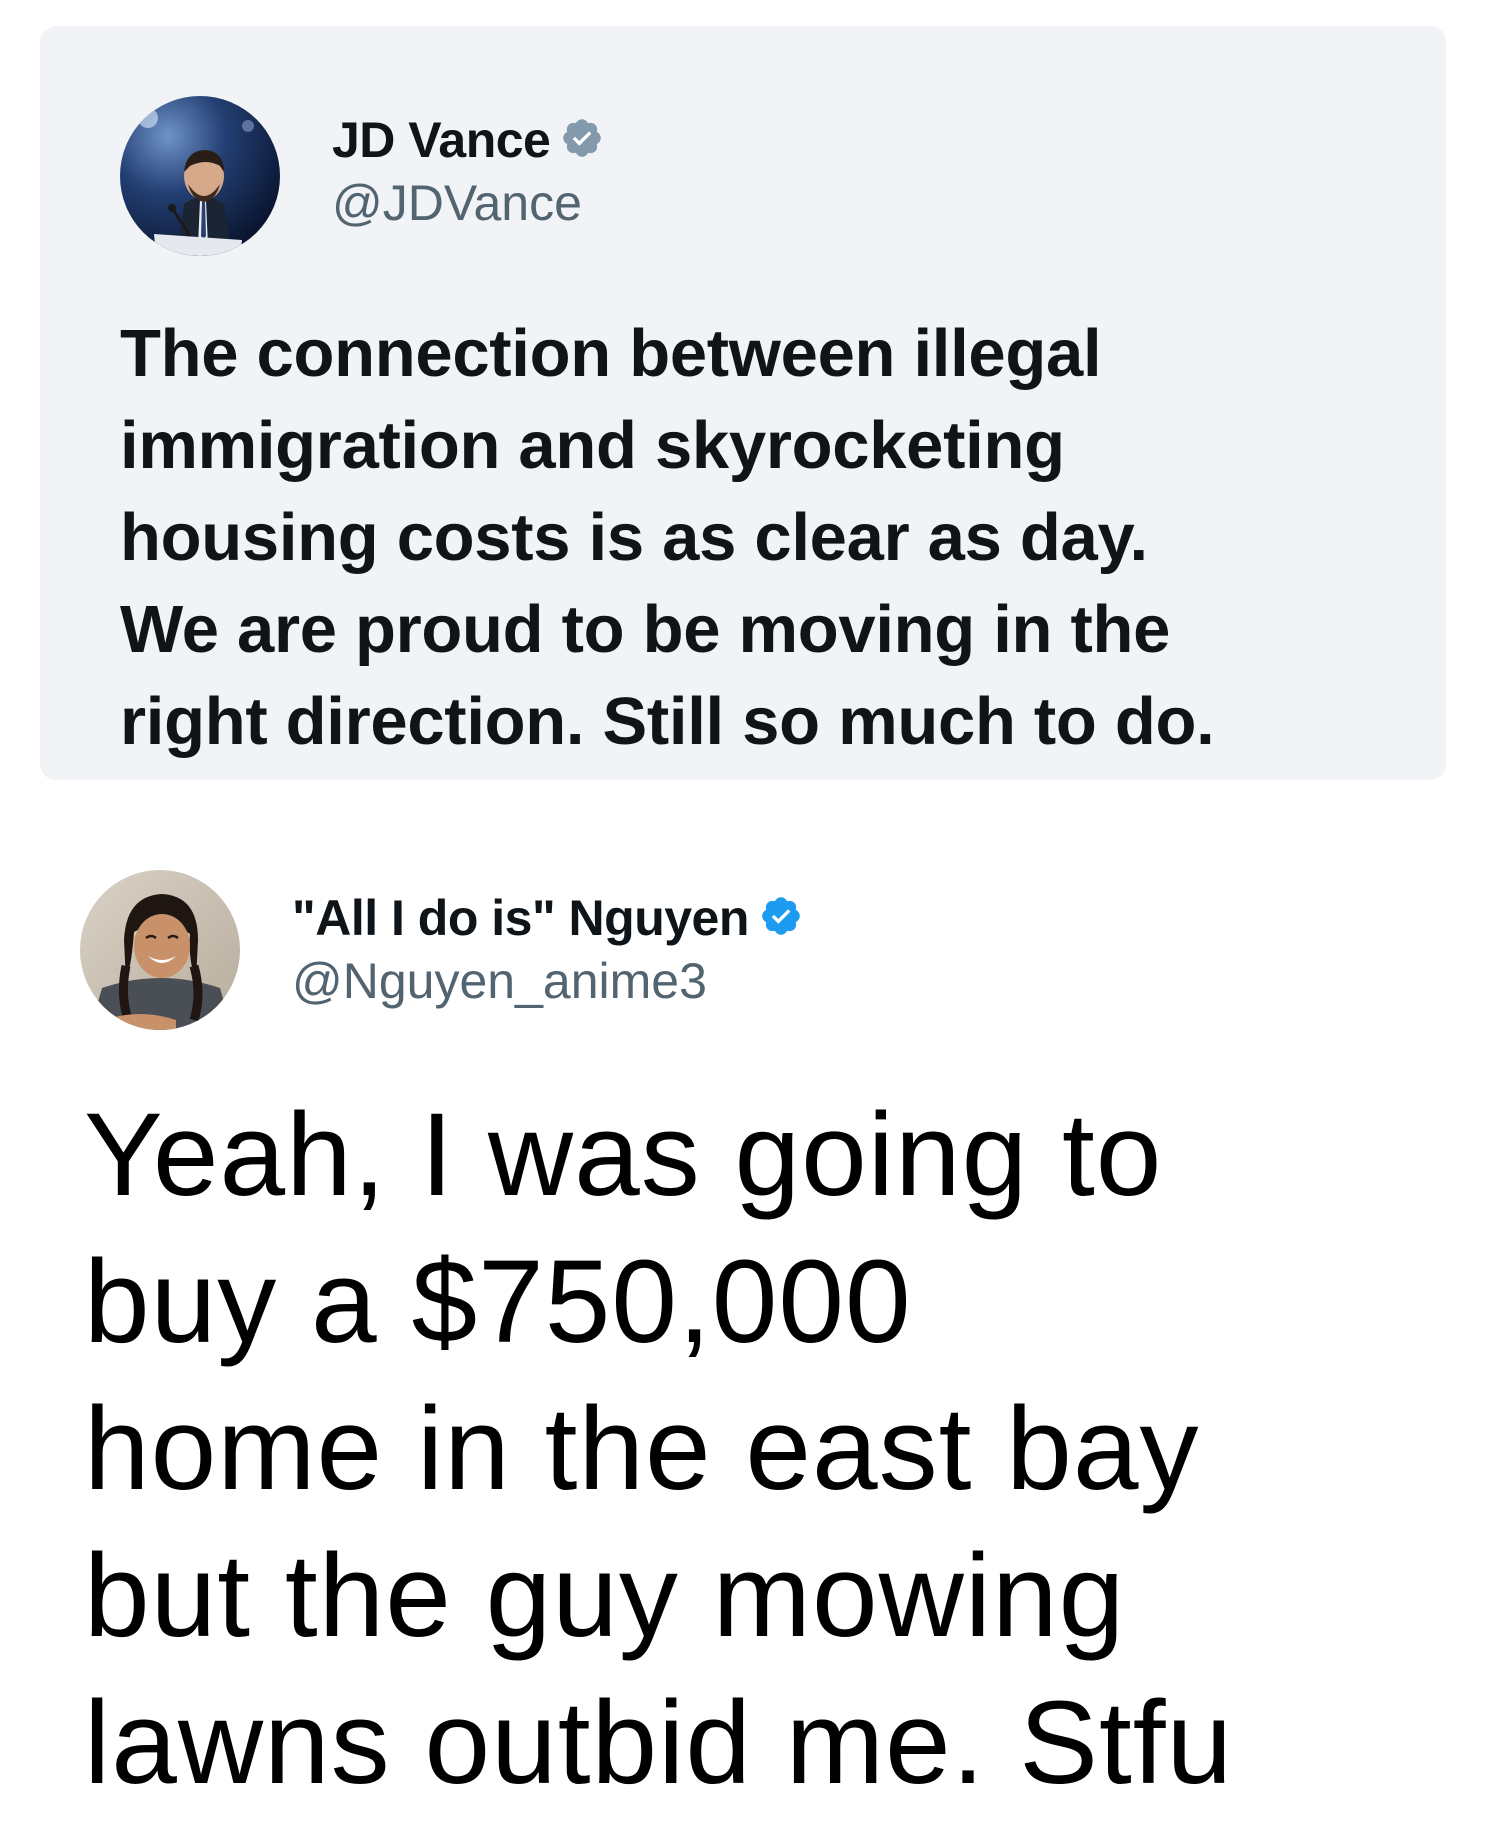 The height and width of the screenshot is (1842, 1486). I want to click on reply-author-name-row: "All I do is" Nguyen, so click(547, 918).